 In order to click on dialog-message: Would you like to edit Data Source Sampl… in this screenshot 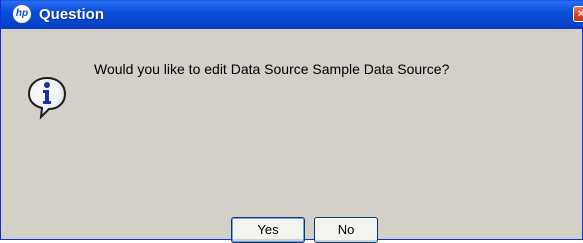, I will do `click(272, 69)`.